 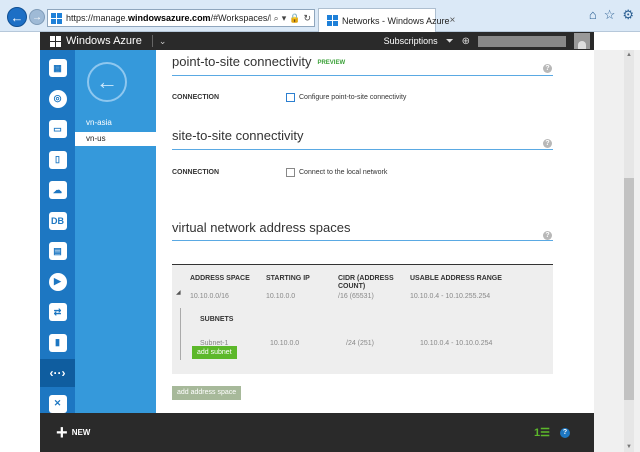 What do you see at coordinates (343, 172) in the screenshot?
I see `s2s-checkbox-label: Connect to the local network` at bounding box center [343, 172].